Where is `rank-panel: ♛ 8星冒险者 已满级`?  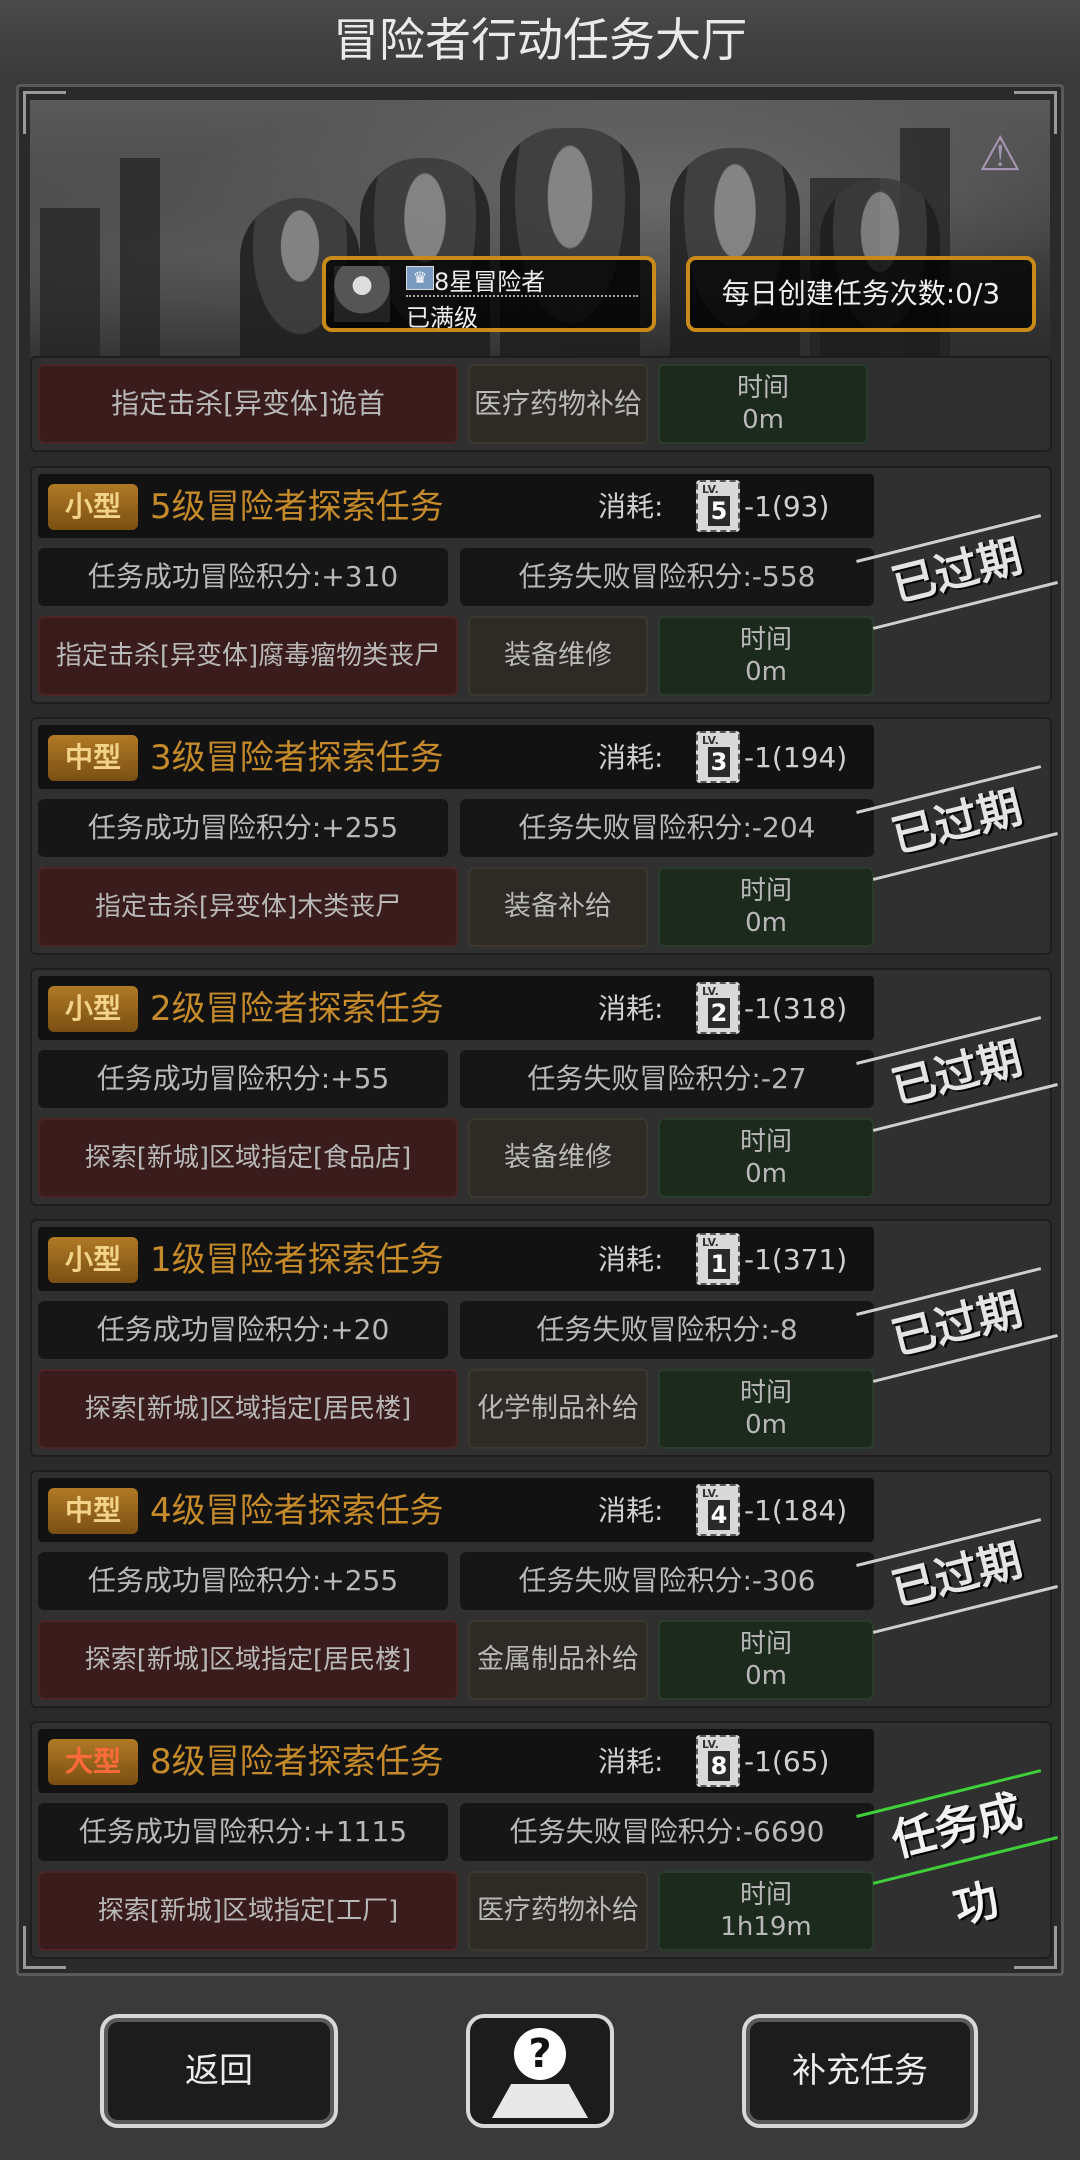 rank-panel: ♛ 8星冒险者 已满级 is located at coordinates (489, 294).